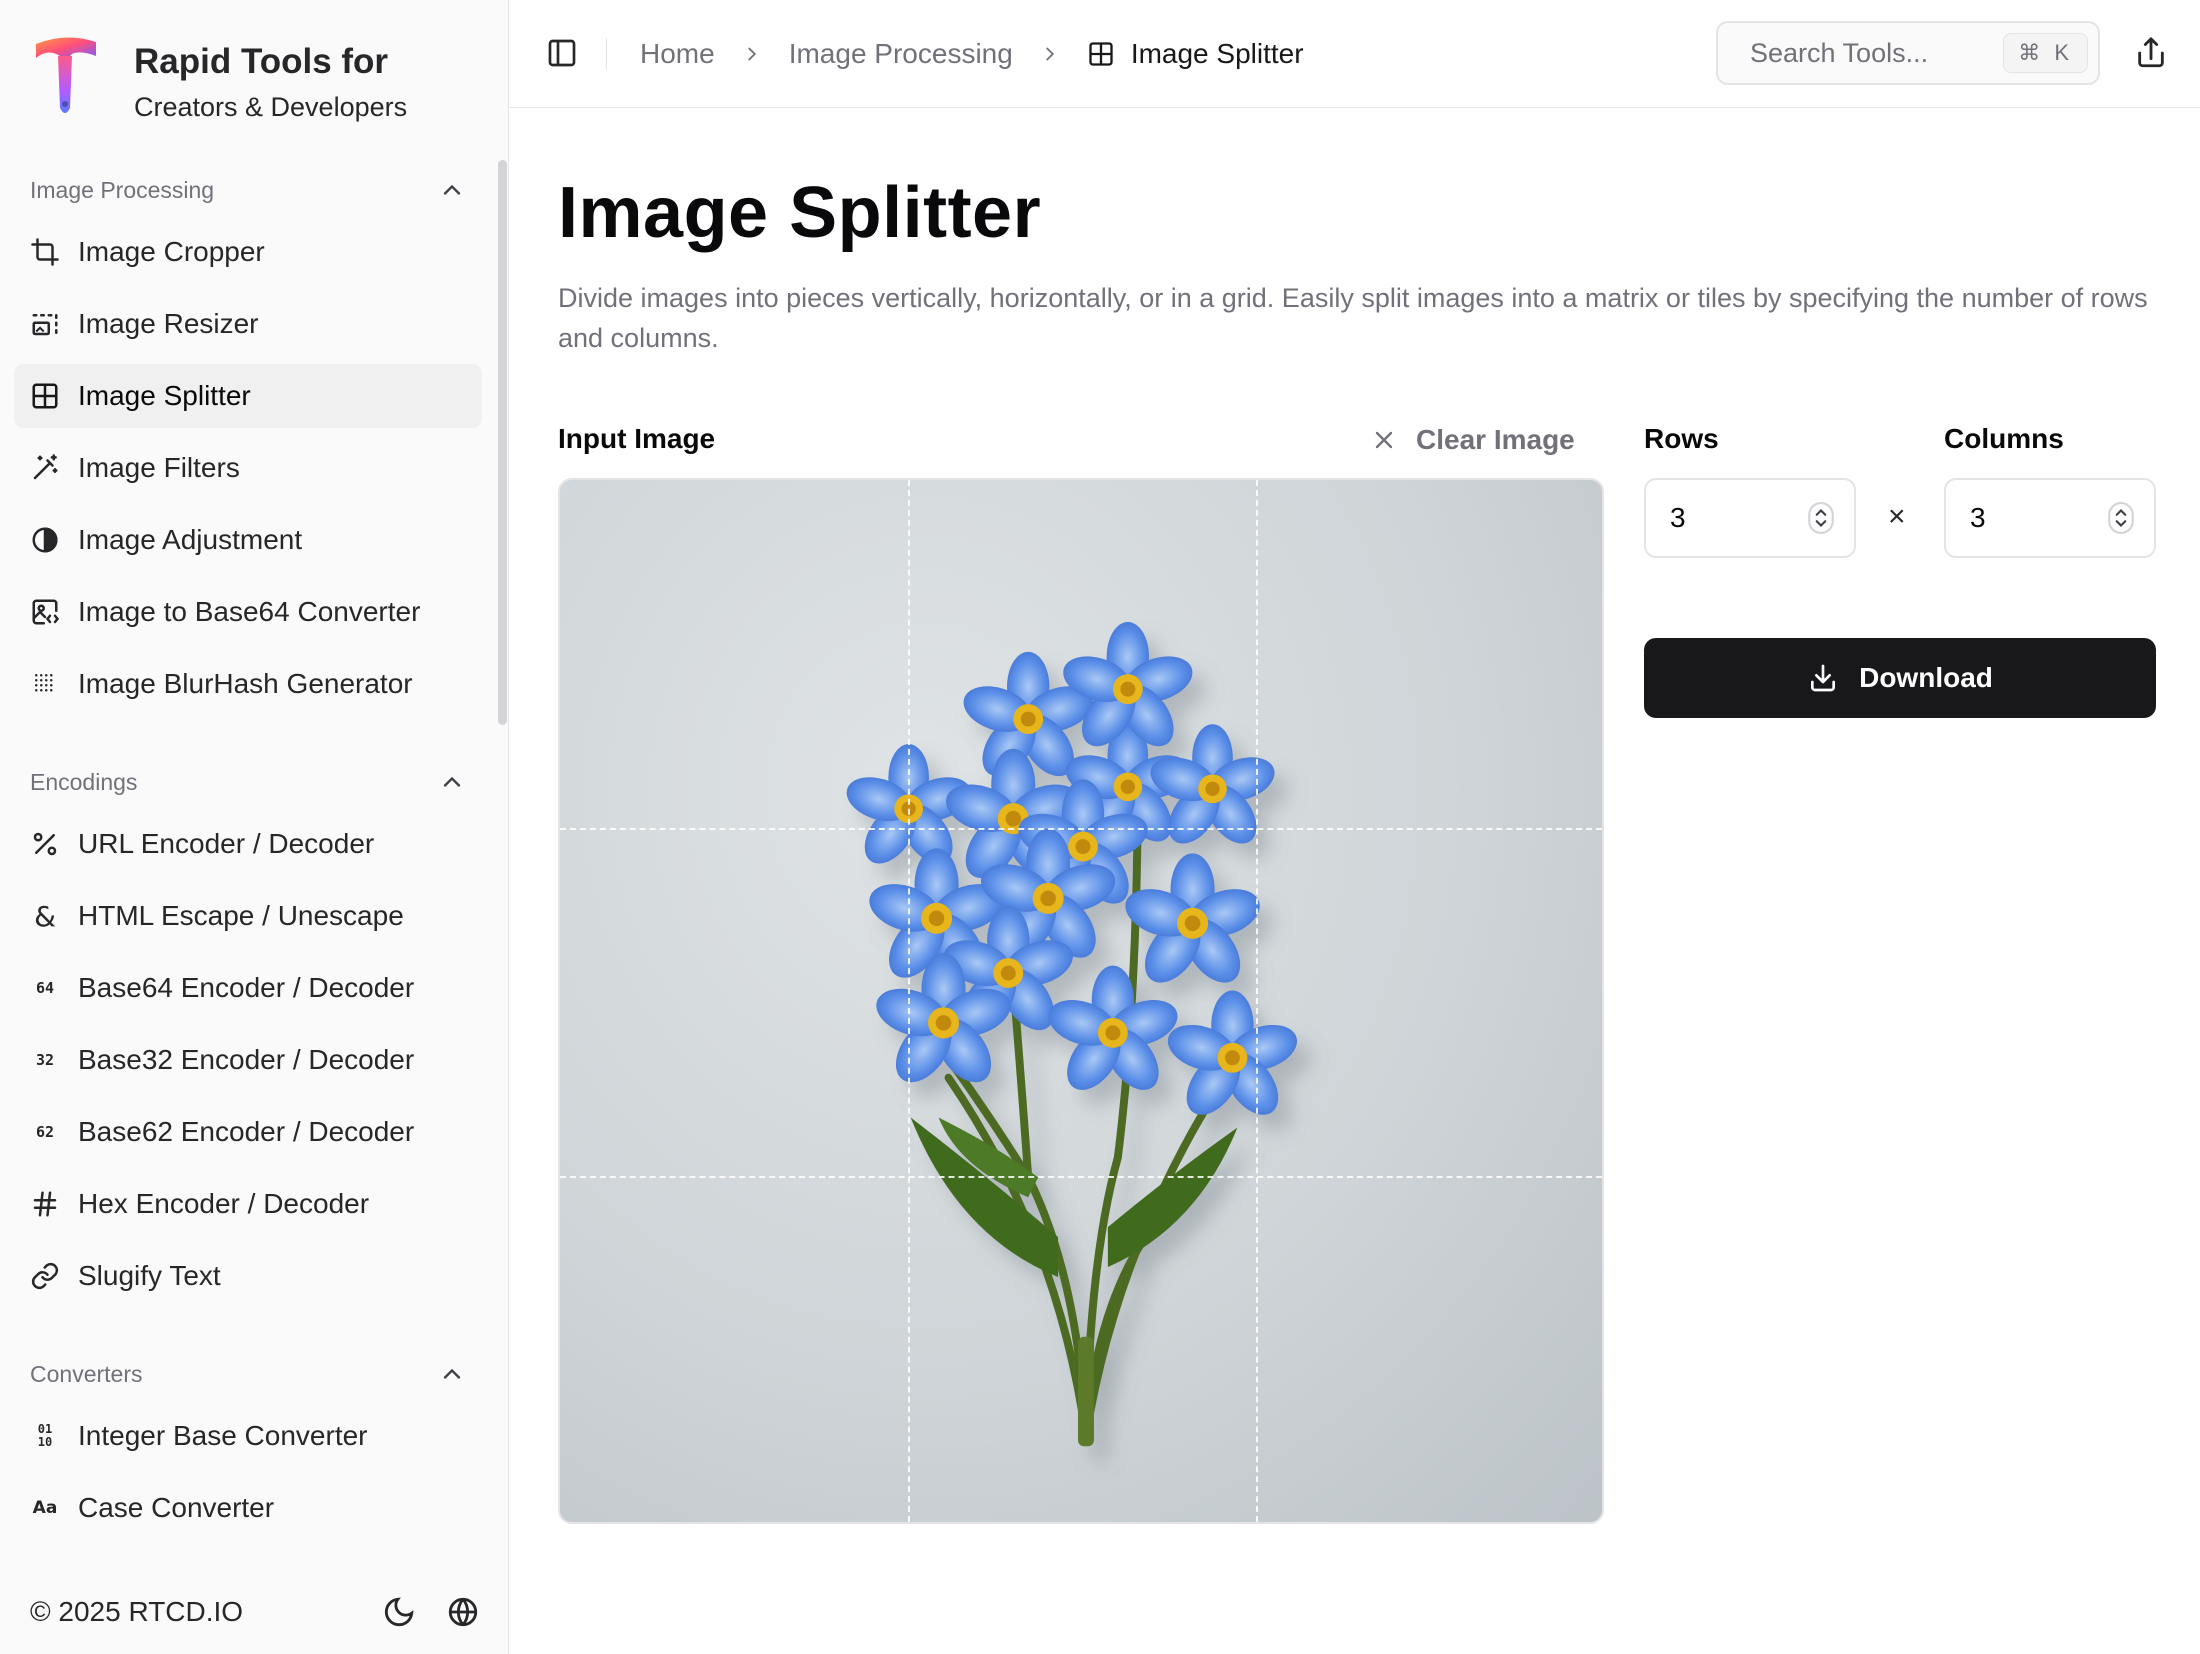 This screenshot has height=1654, width=2200. I want to click on ampersand-icon: &, so click(45, 916).